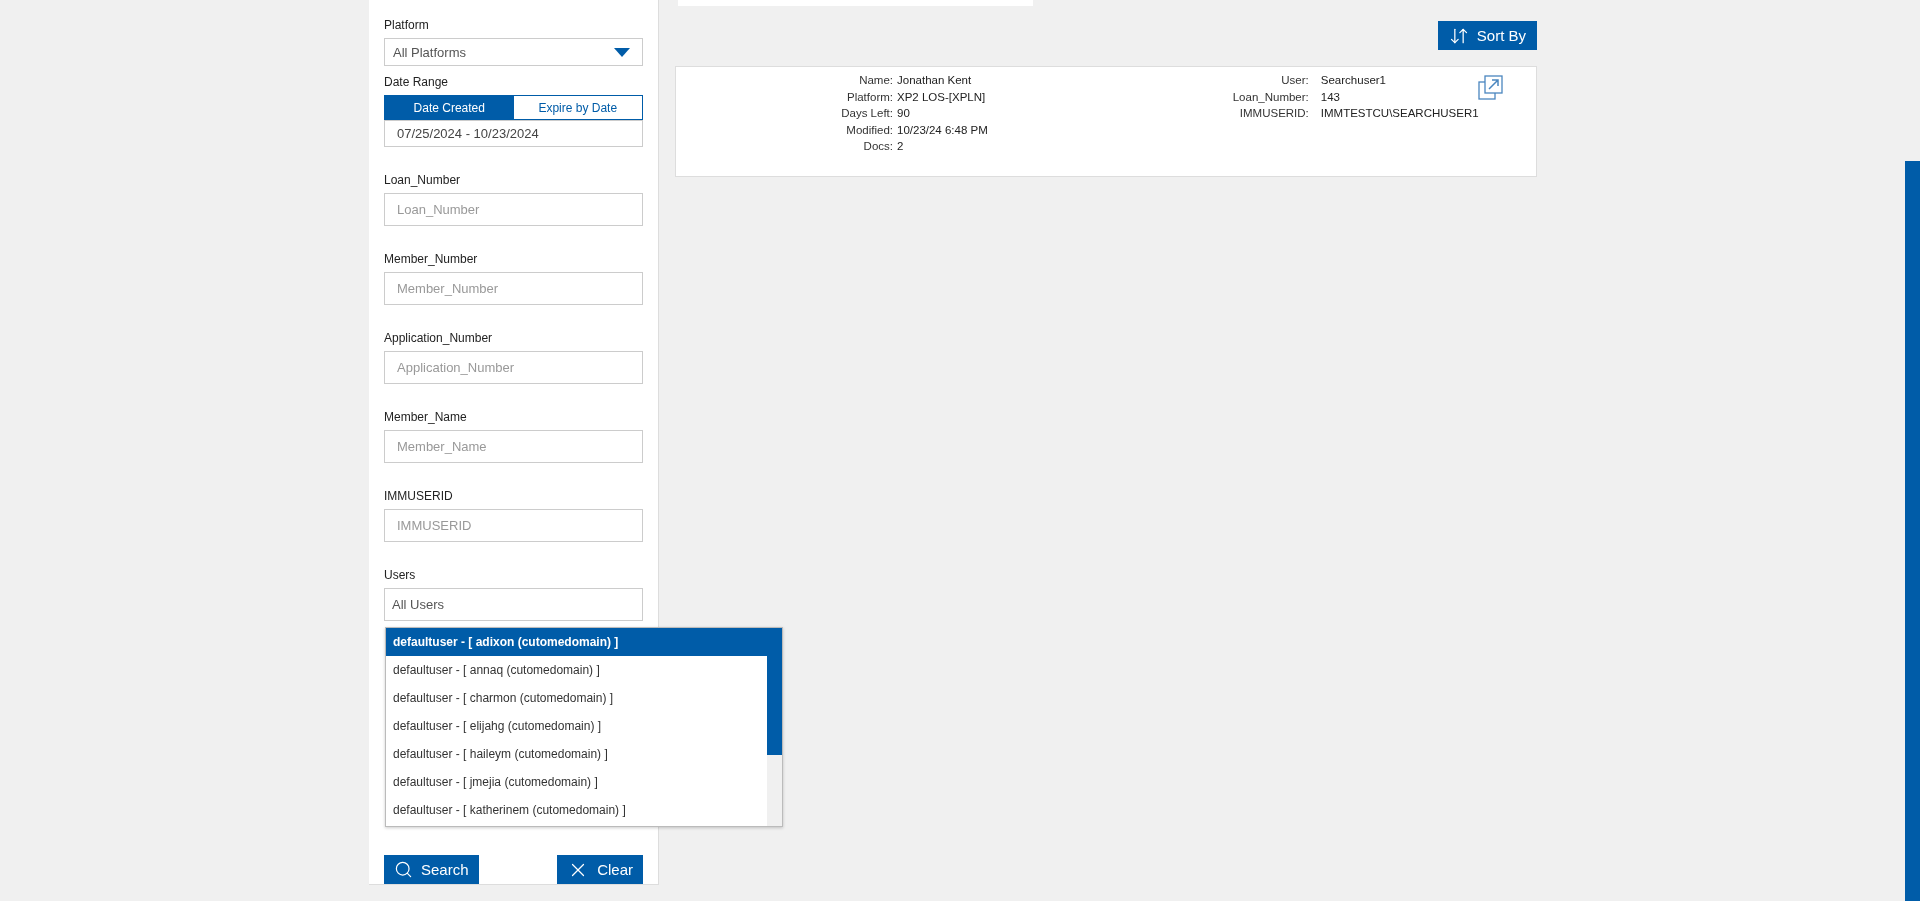 The image size is (1920, 901). What do you see at coordinates (869, 97) in the screenshot?
I see `field-label: Platform:` at bounding box center [869, 97].